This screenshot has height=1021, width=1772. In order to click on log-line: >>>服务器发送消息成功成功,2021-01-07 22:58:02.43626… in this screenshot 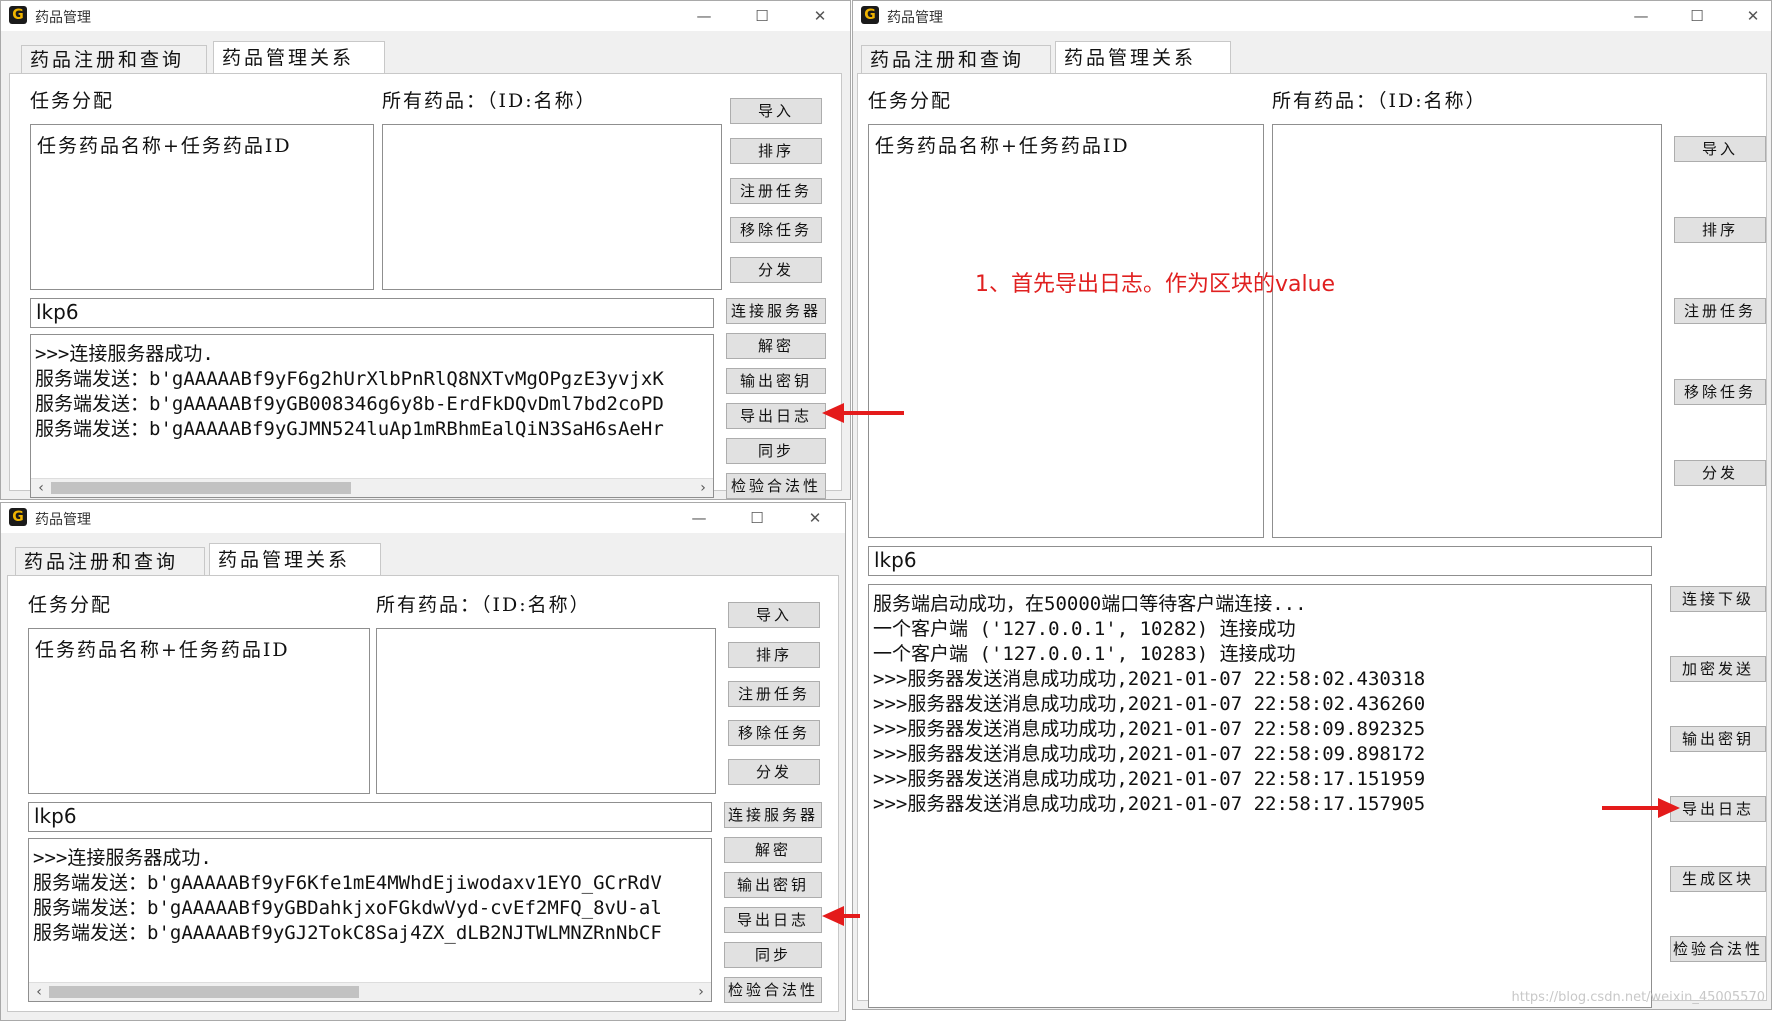, I will do `click(1149, 704)`.